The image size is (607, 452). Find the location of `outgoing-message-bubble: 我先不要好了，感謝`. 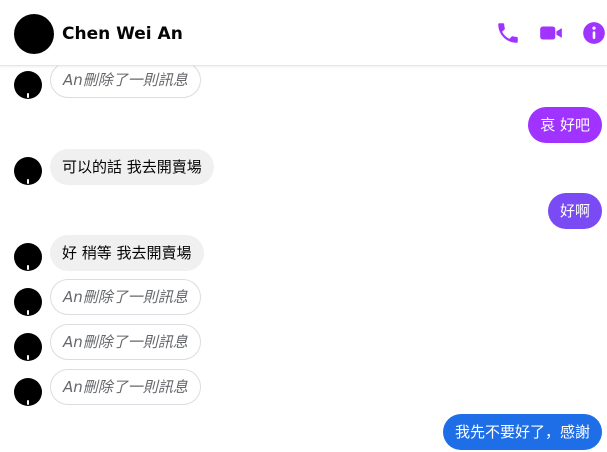

outgoing-message-bubble: 我先不要好了，感謝 is located at coordinates (522, 432).